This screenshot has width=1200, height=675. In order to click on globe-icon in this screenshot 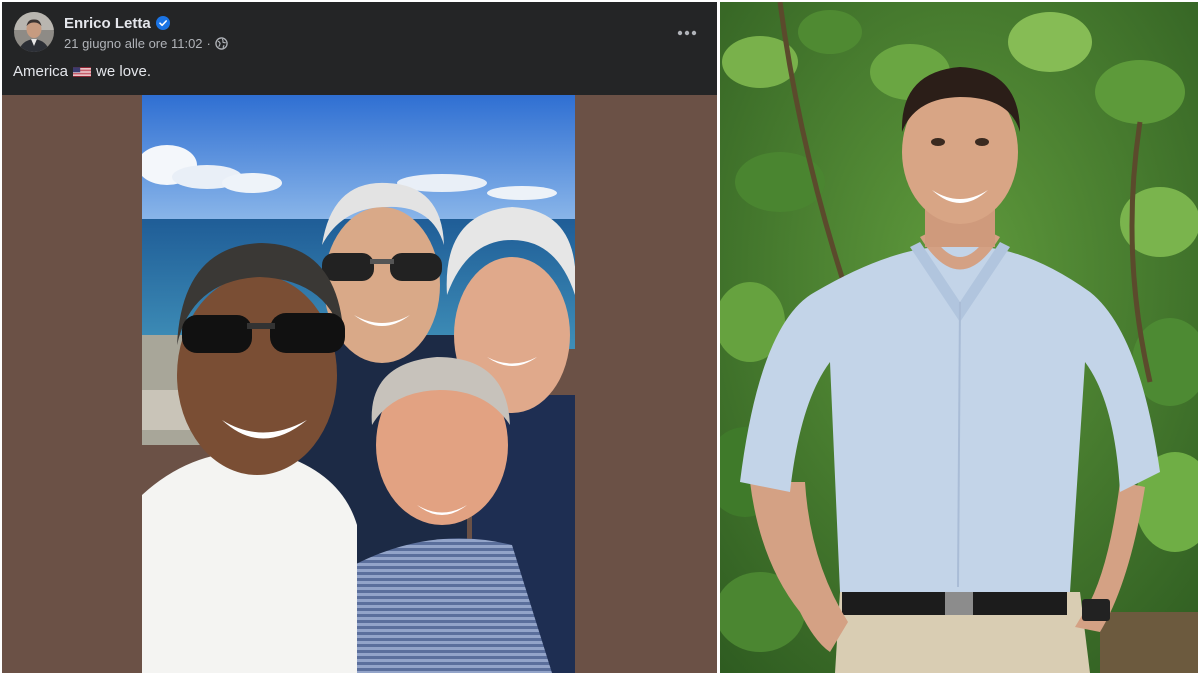, I will do `click(221, 43)`.